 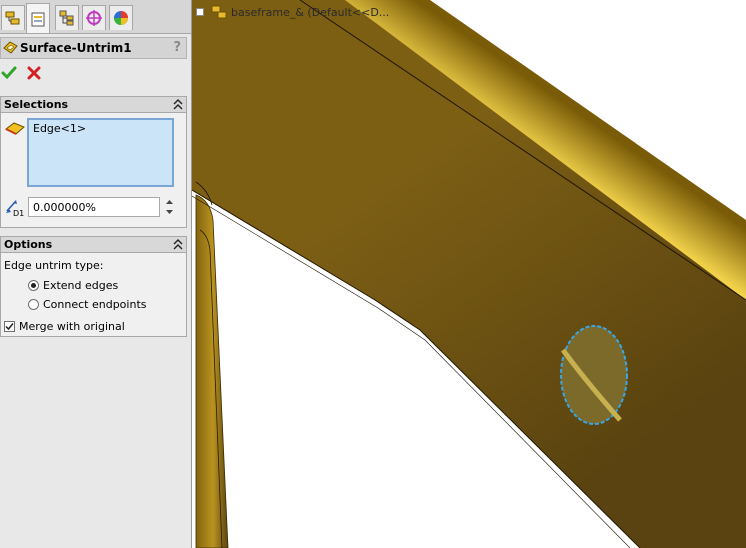 I want to click on distance-spinner, so click(x=169, y=207).